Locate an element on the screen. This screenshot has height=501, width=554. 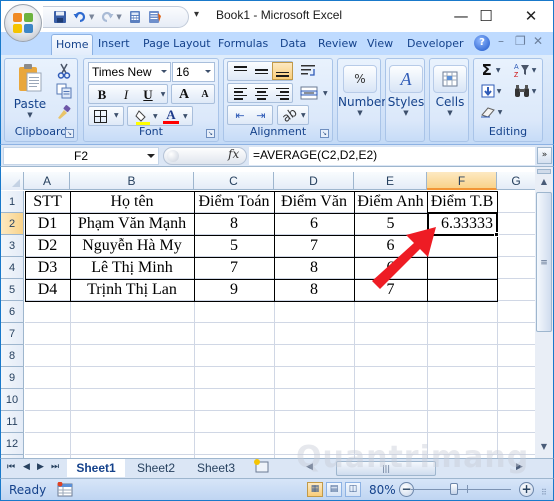
find-select-button: ▼ is located at coordinates (525, 91).